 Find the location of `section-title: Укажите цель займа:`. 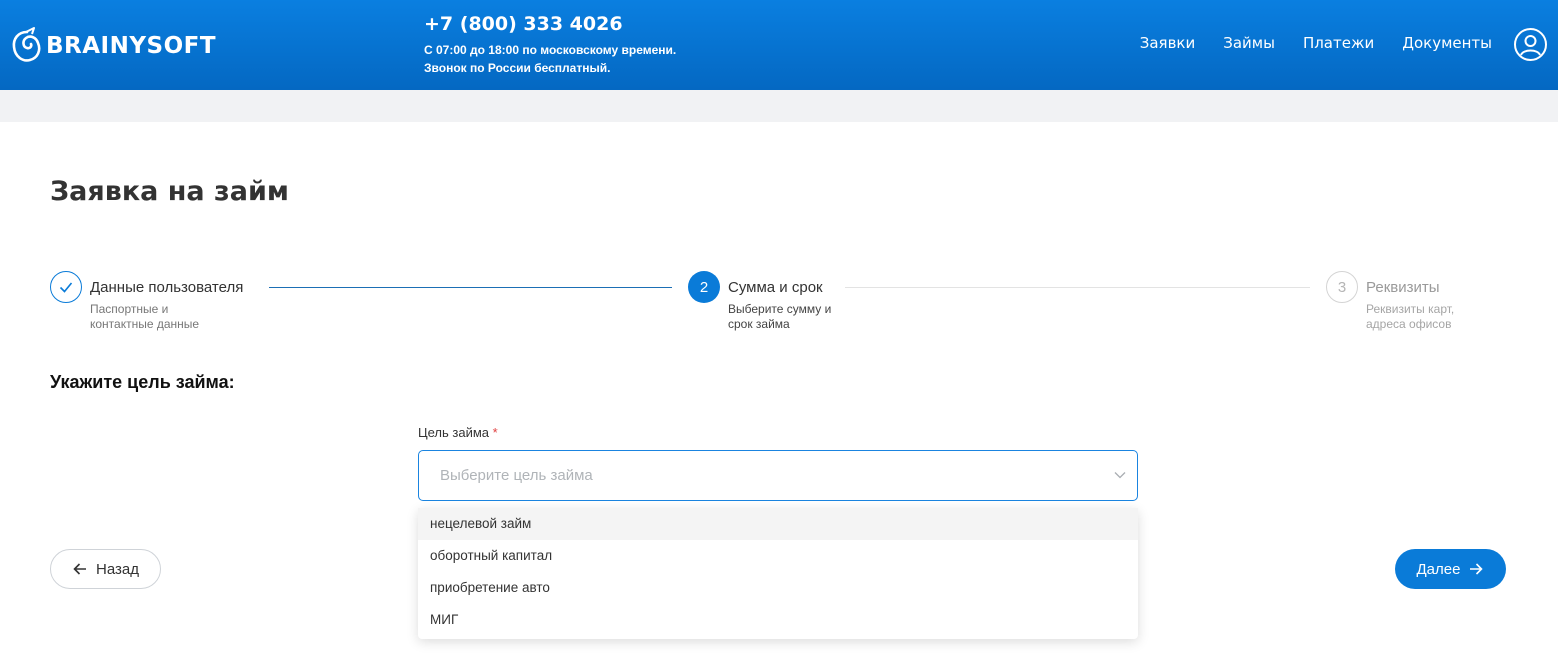

section-title: Укажите цель займа: is located at coordinates (142, 382).